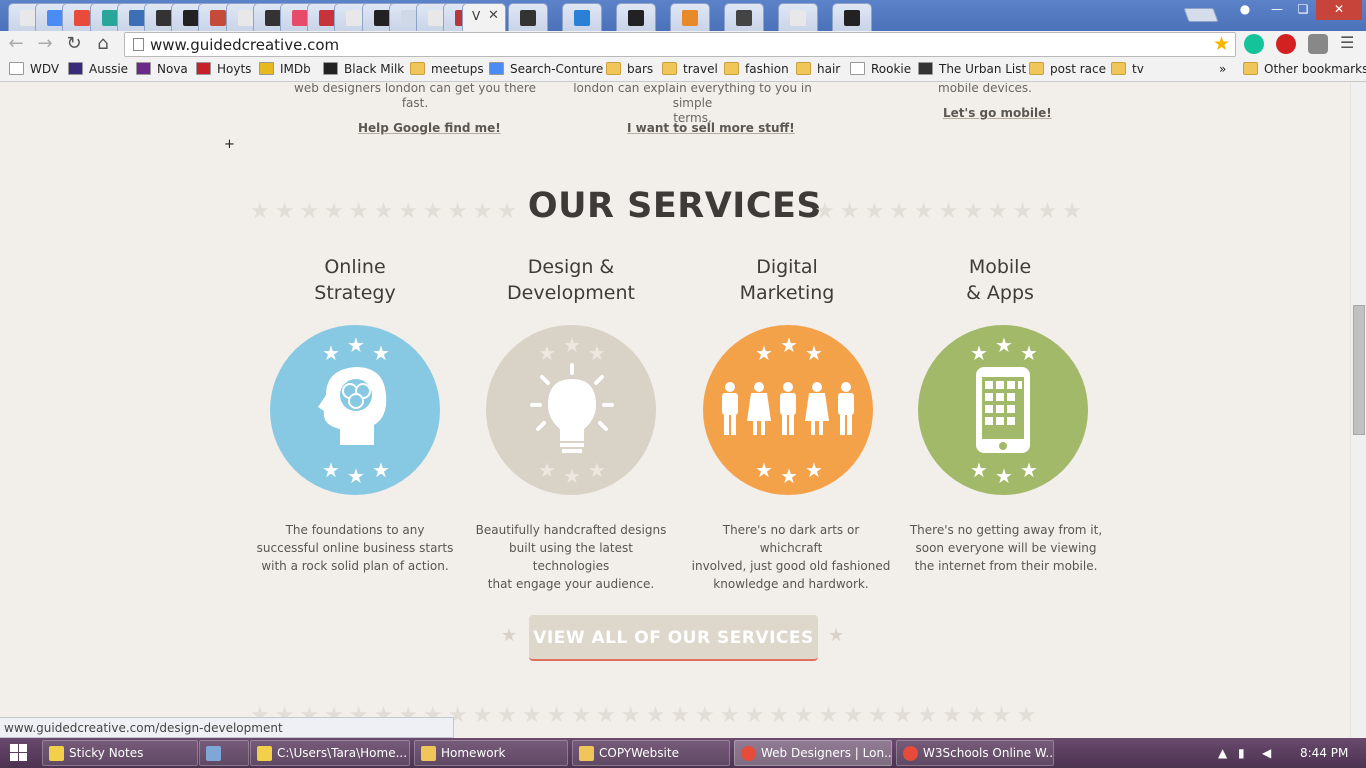 This screenshot has width=1366, height=768. What do you see at coordinates (1303, 10) in the screenshot?
I see `maximize-button: ❏` at bounding box center [1303, 10].